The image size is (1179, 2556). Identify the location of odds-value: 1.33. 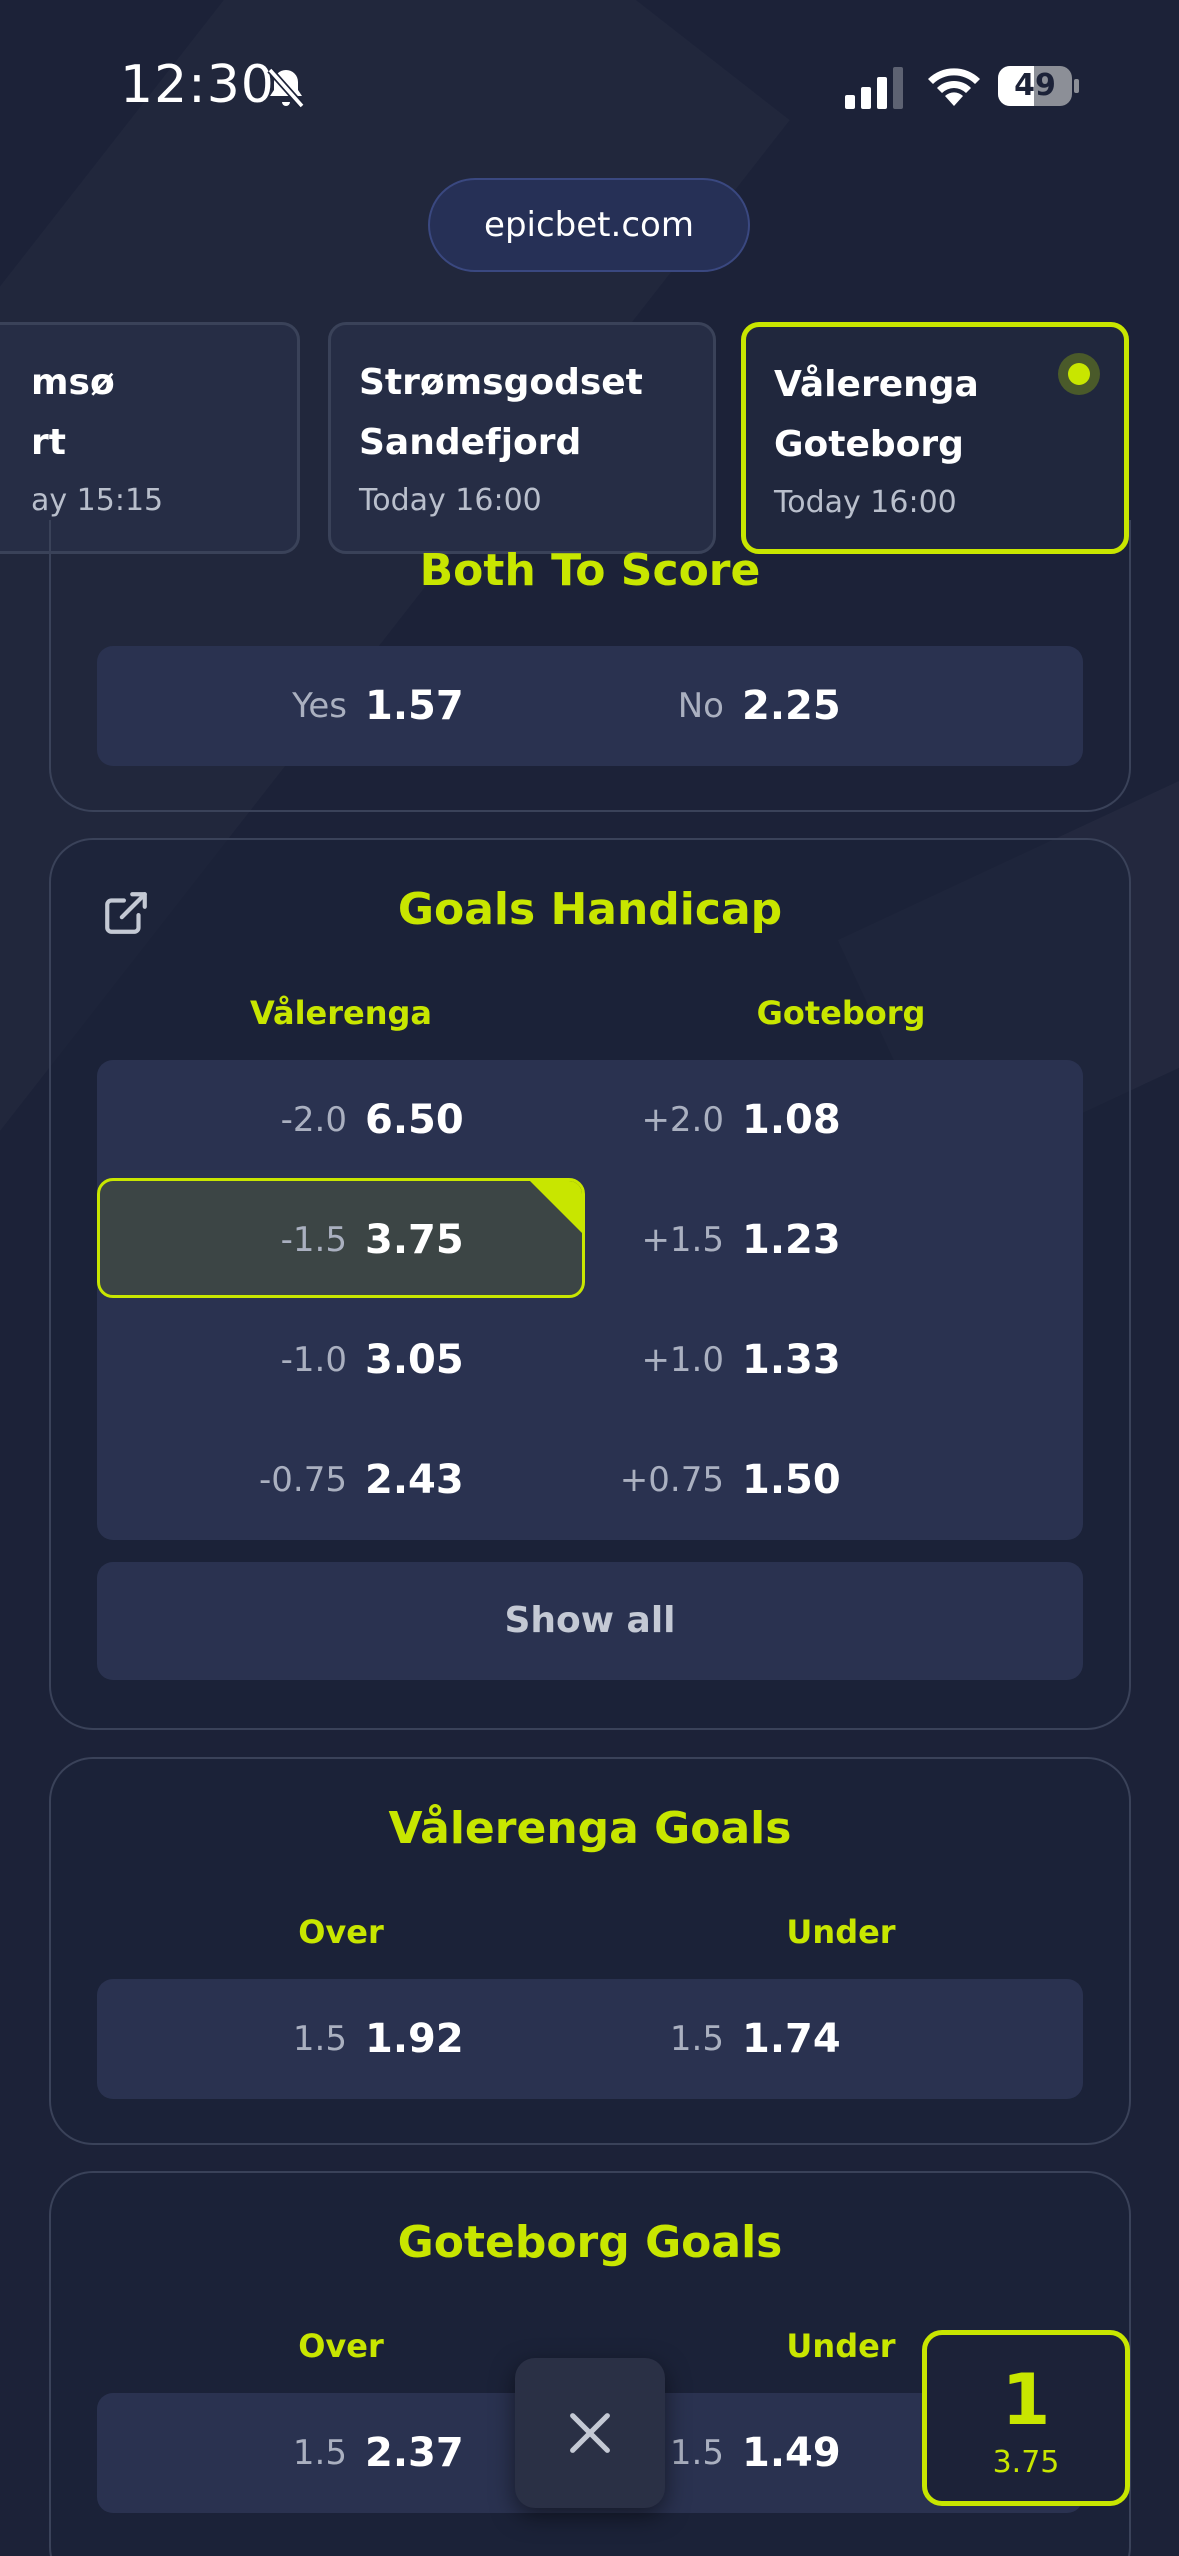
(791, 1360).